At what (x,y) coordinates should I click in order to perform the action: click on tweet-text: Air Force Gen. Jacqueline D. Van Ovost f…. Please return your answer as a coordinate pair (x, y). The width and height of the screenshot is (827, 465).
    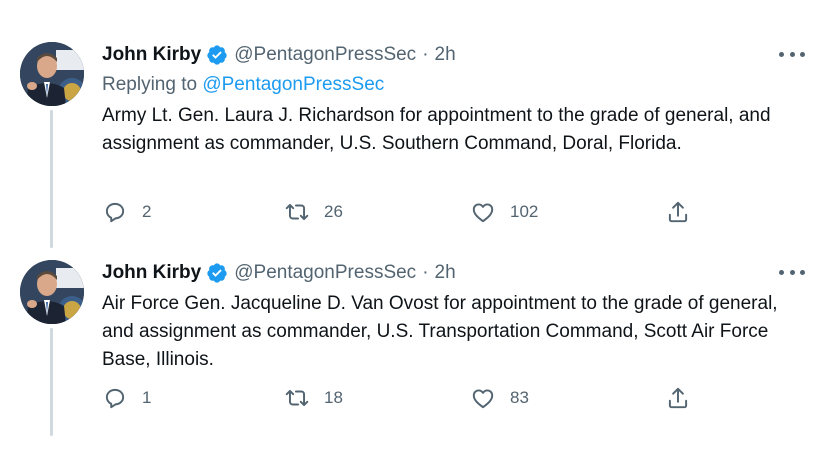
    Looking at the image, I should click on (440, 331).